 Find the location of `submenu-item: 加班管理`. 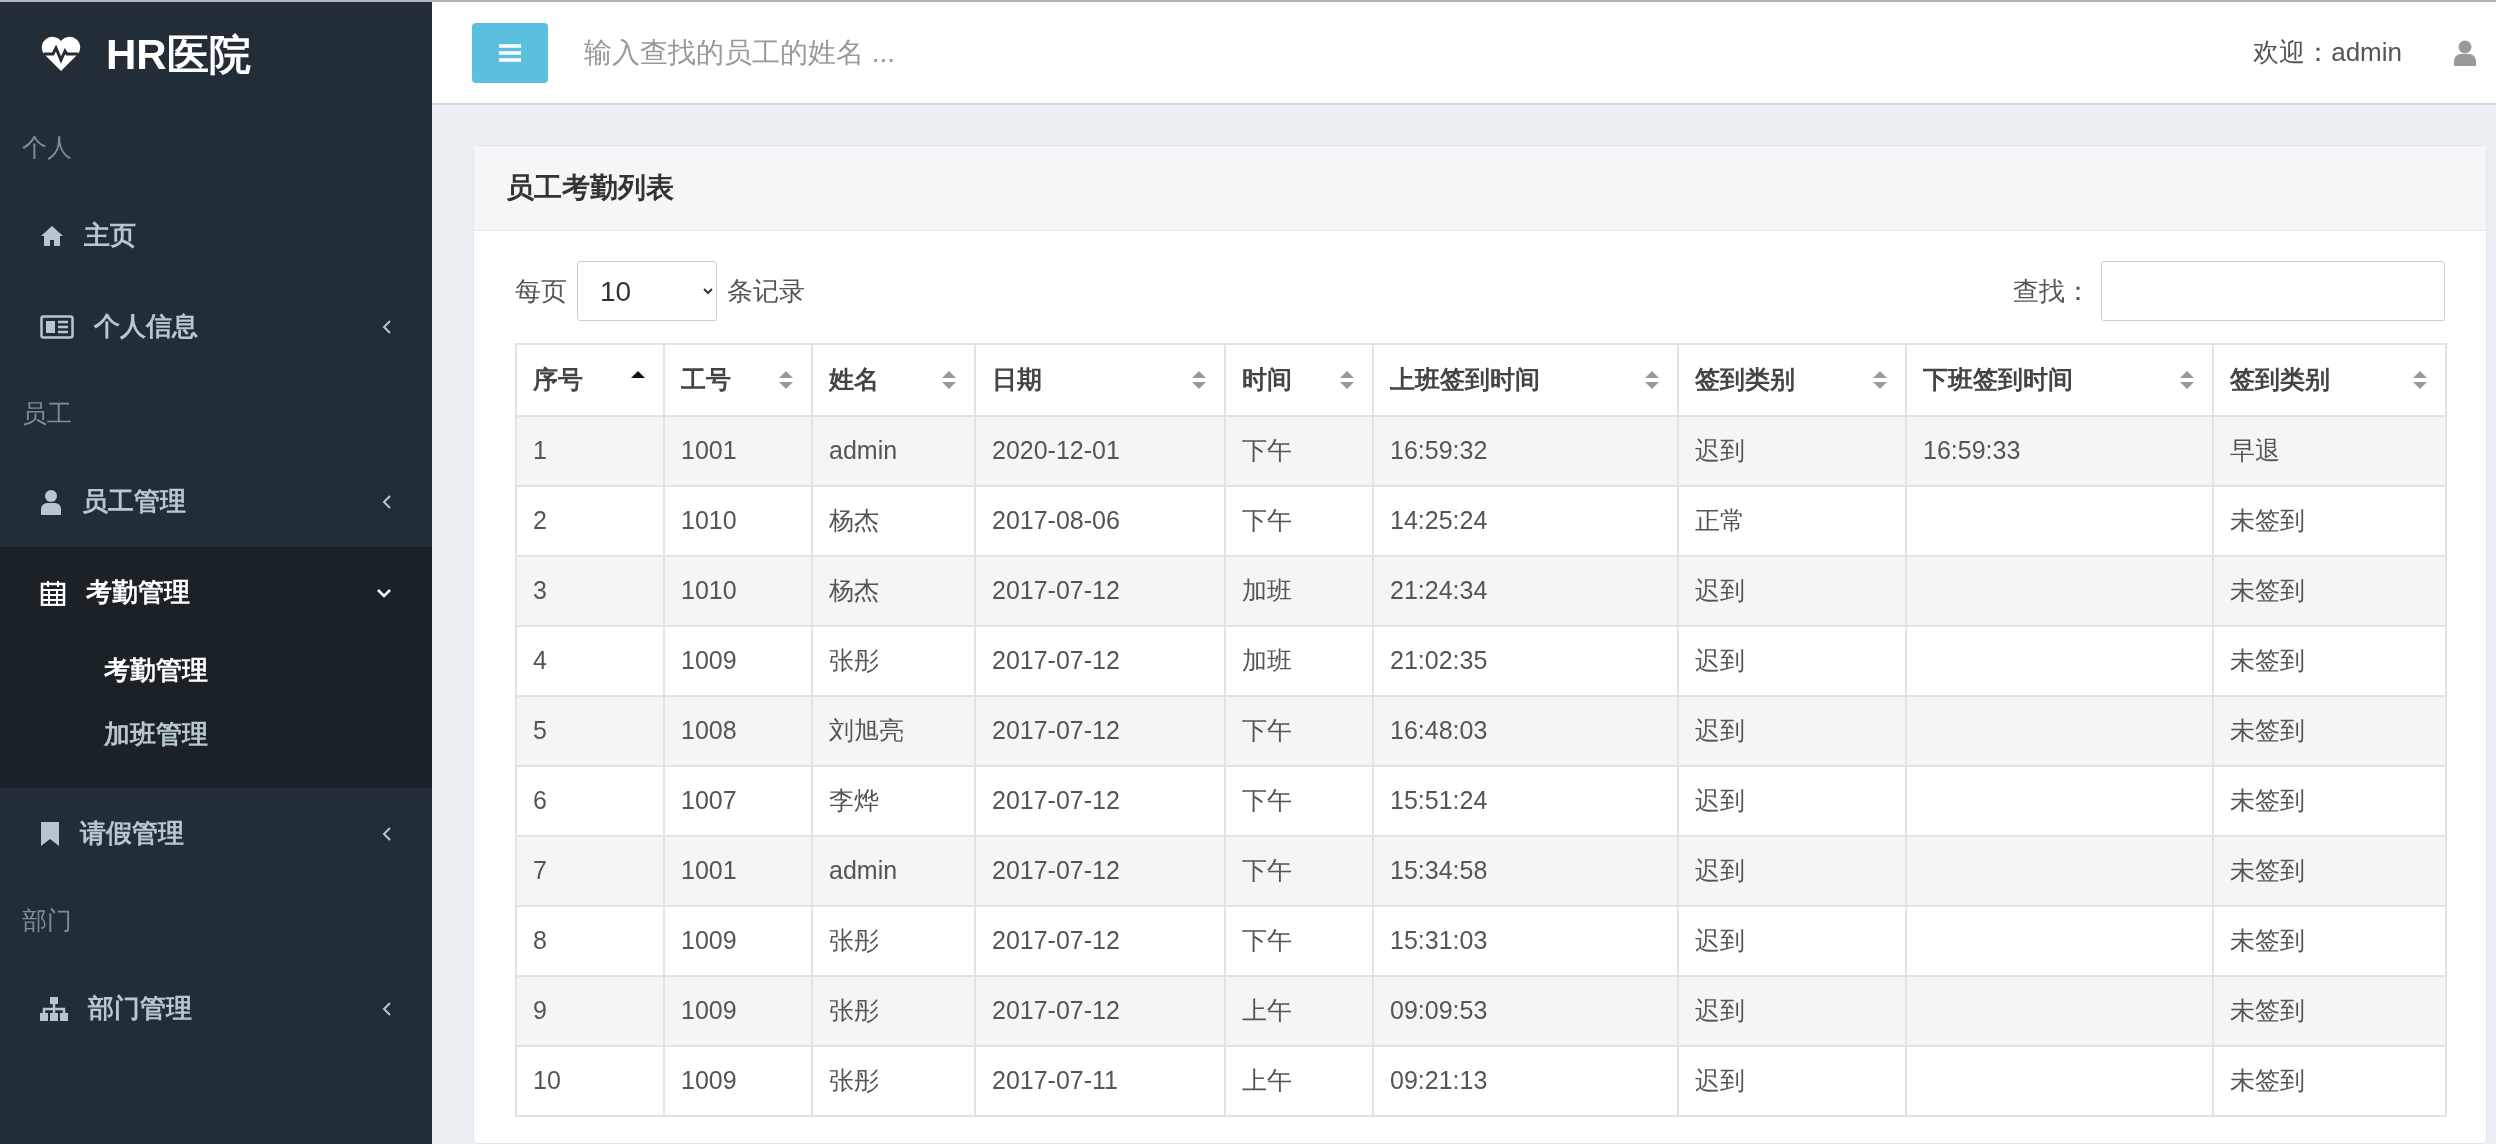

submenu-item: 加班管理 is located at coordinates (216, 734).